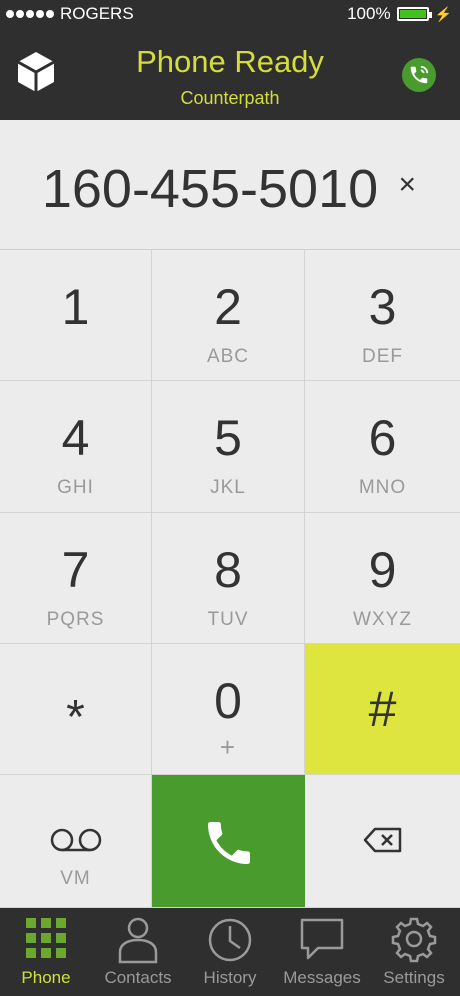 This screenshot has height=996, width=460. I want to click on key-6: 6 MNO, so click(382, 447).